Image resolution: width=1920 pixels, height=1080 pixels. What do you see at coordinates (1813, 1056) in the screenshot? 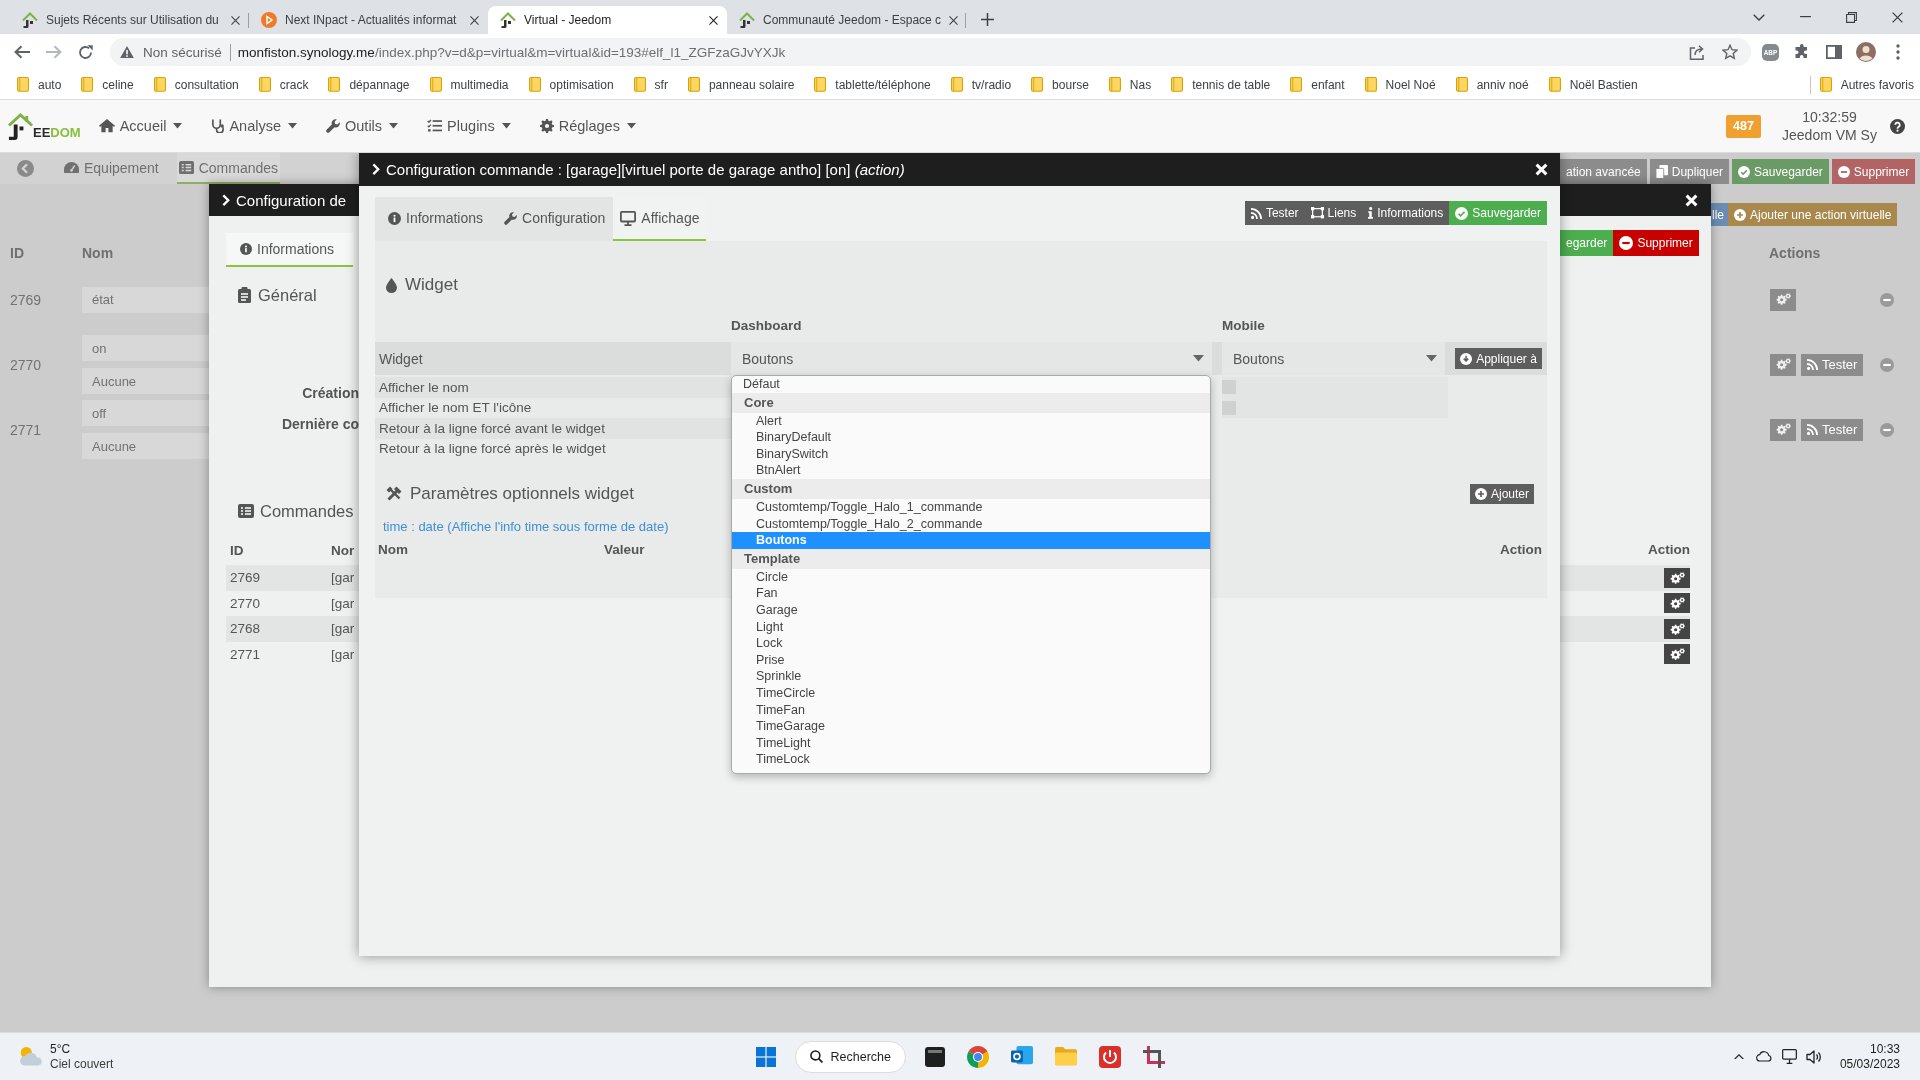
I see `speaker-icon` at bounding box center [1813, 1056].